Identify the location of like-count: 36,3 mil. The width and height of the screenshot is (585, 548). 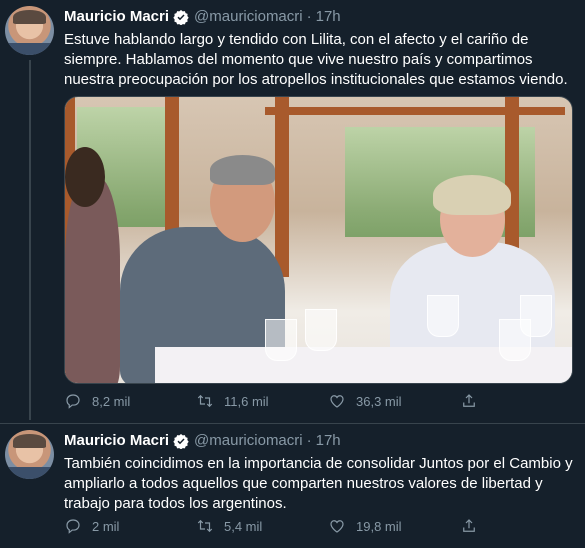
(379, 401).